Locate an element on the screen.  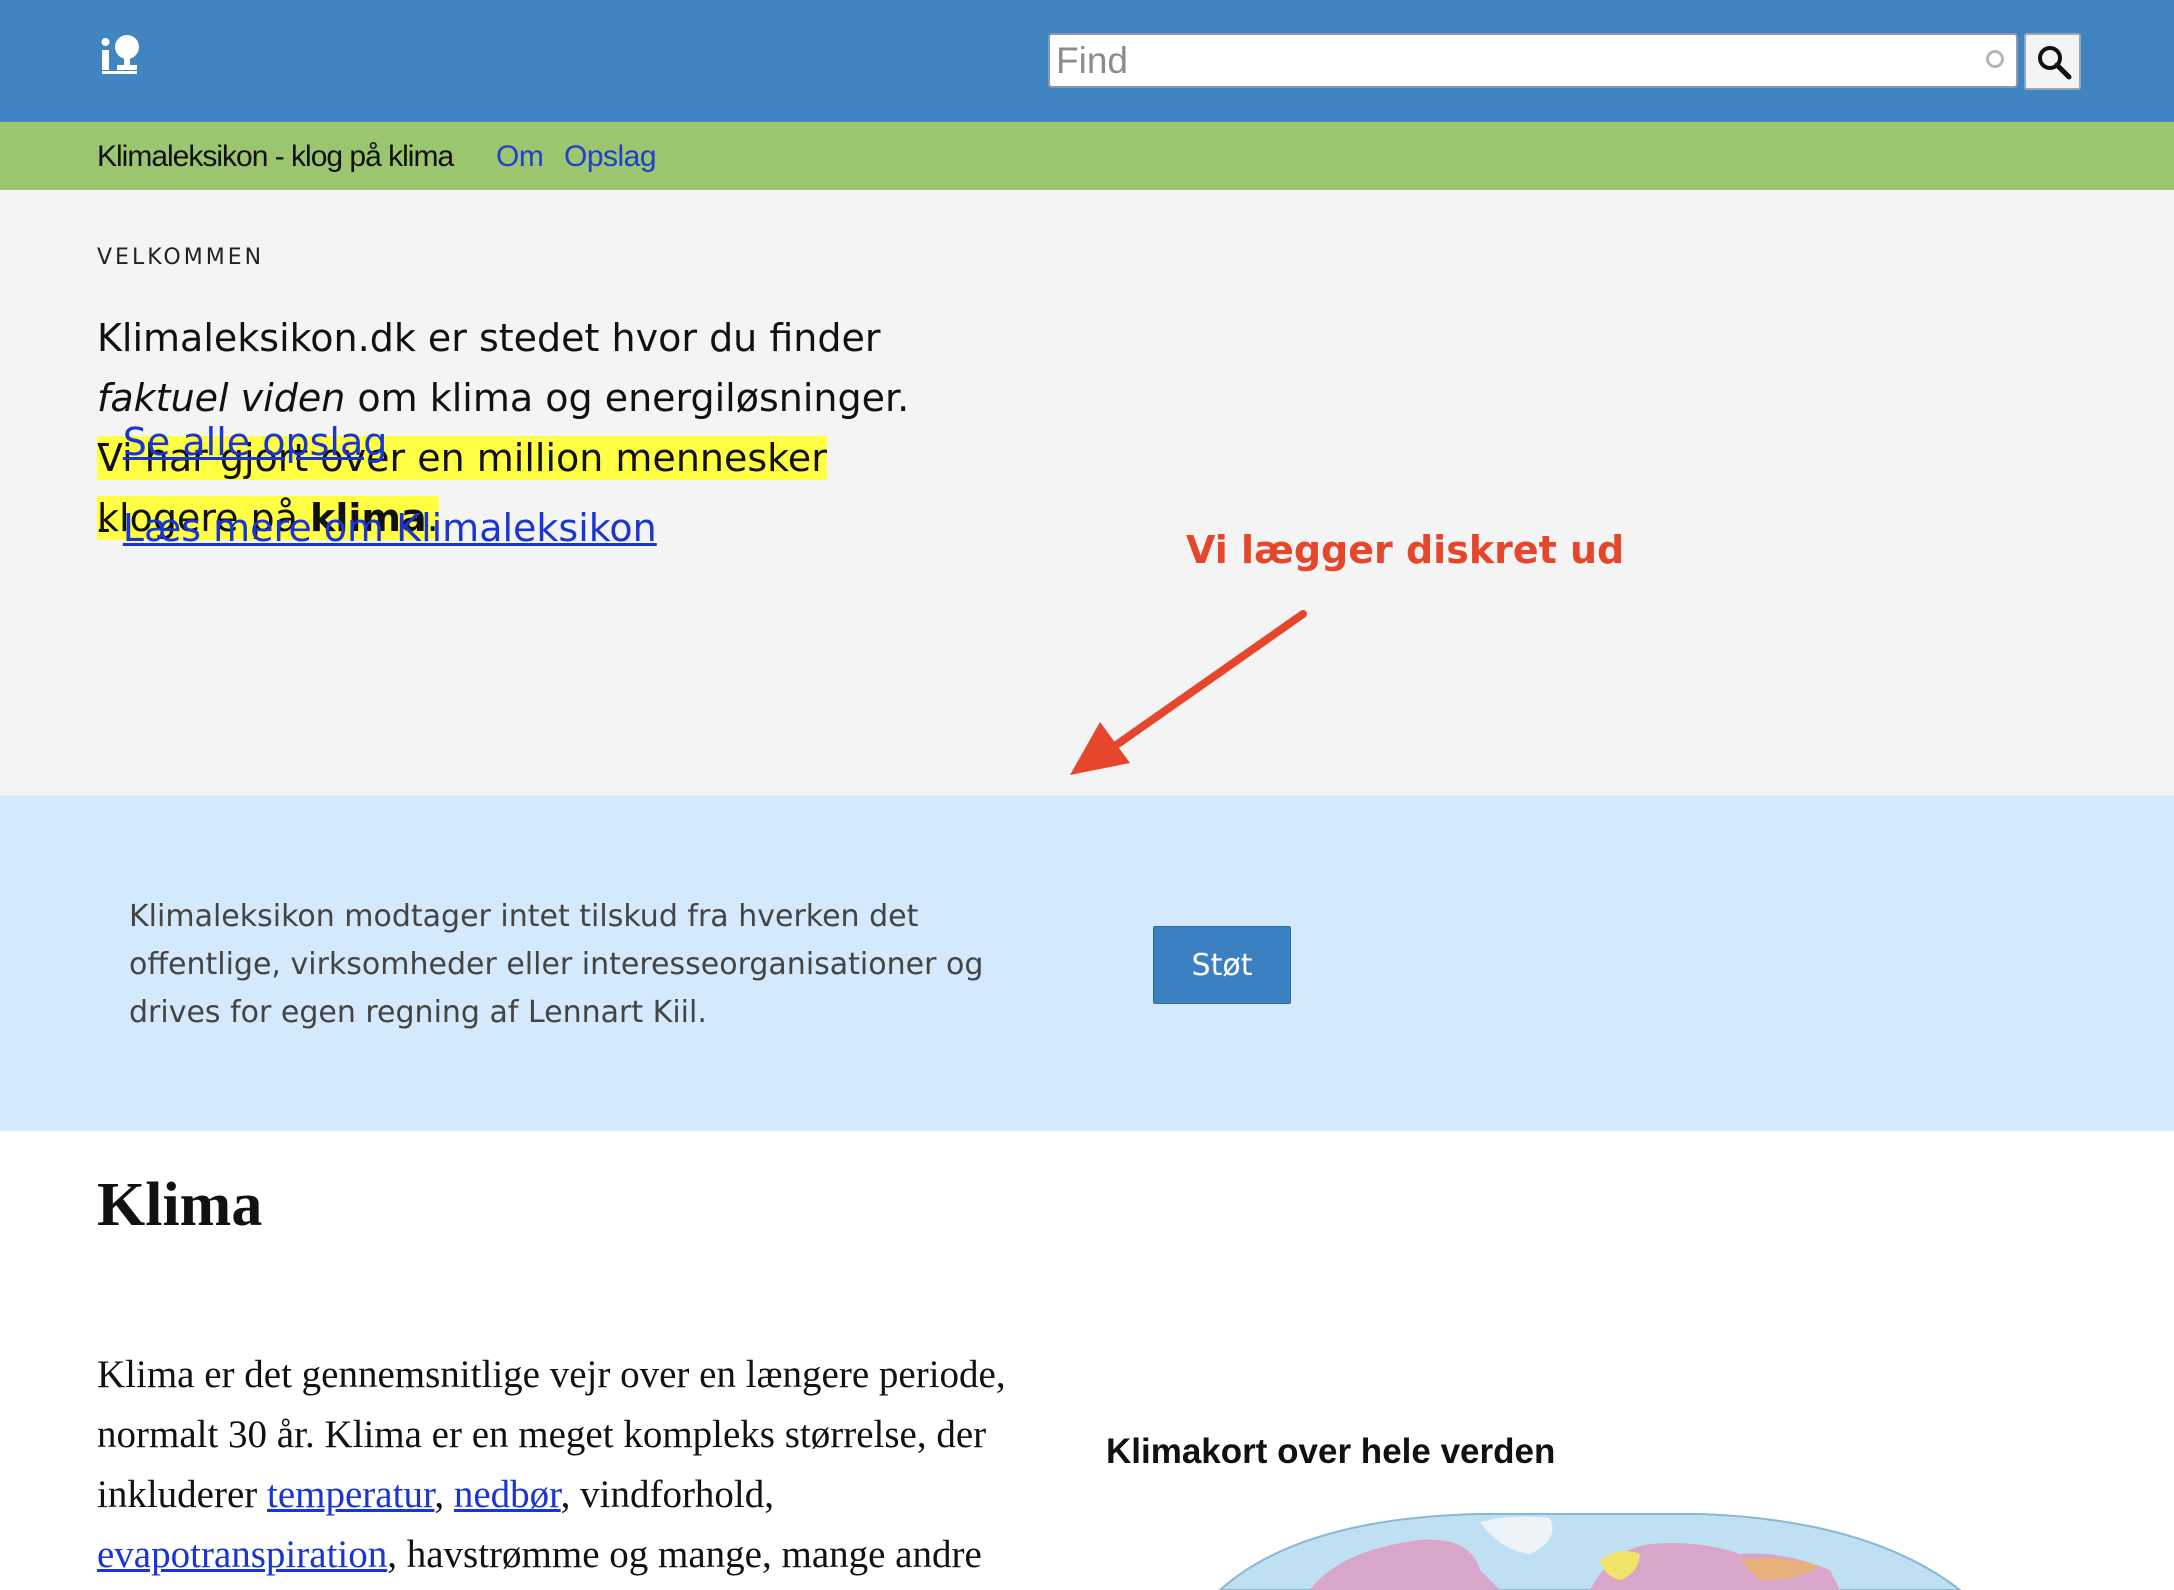
welcome-link-line-1: - Se alle opslag is located at coordinates (242, 442).